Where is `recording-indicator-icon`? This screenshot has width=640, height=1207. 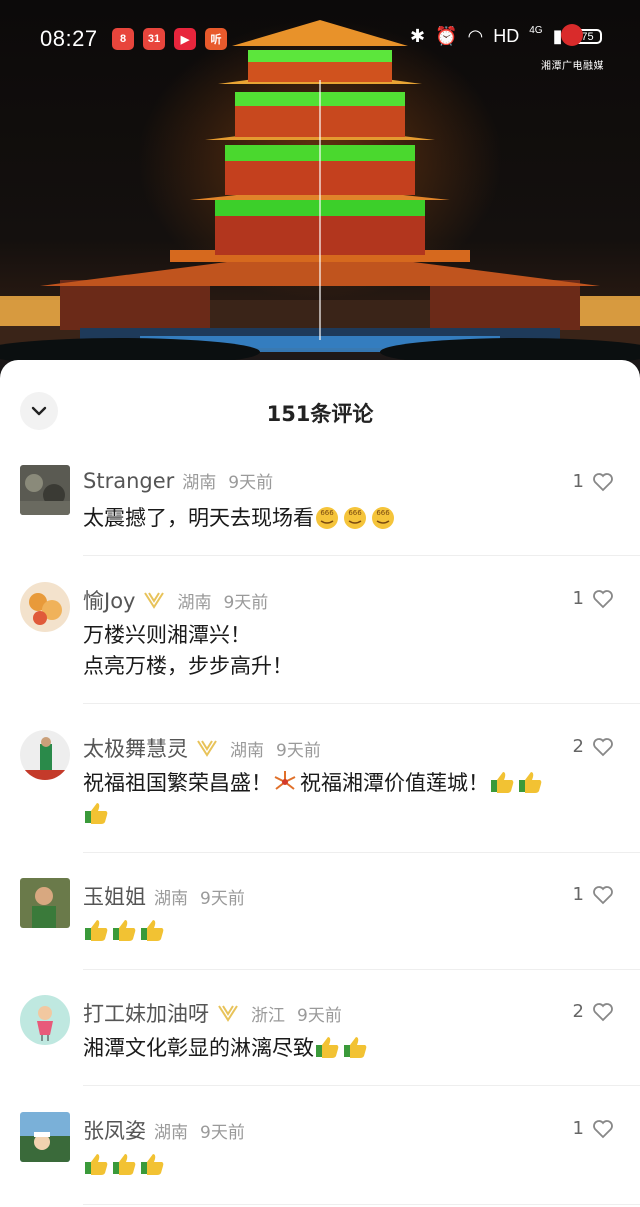 recording-indicator-icon is located at coordinates (572, 35).